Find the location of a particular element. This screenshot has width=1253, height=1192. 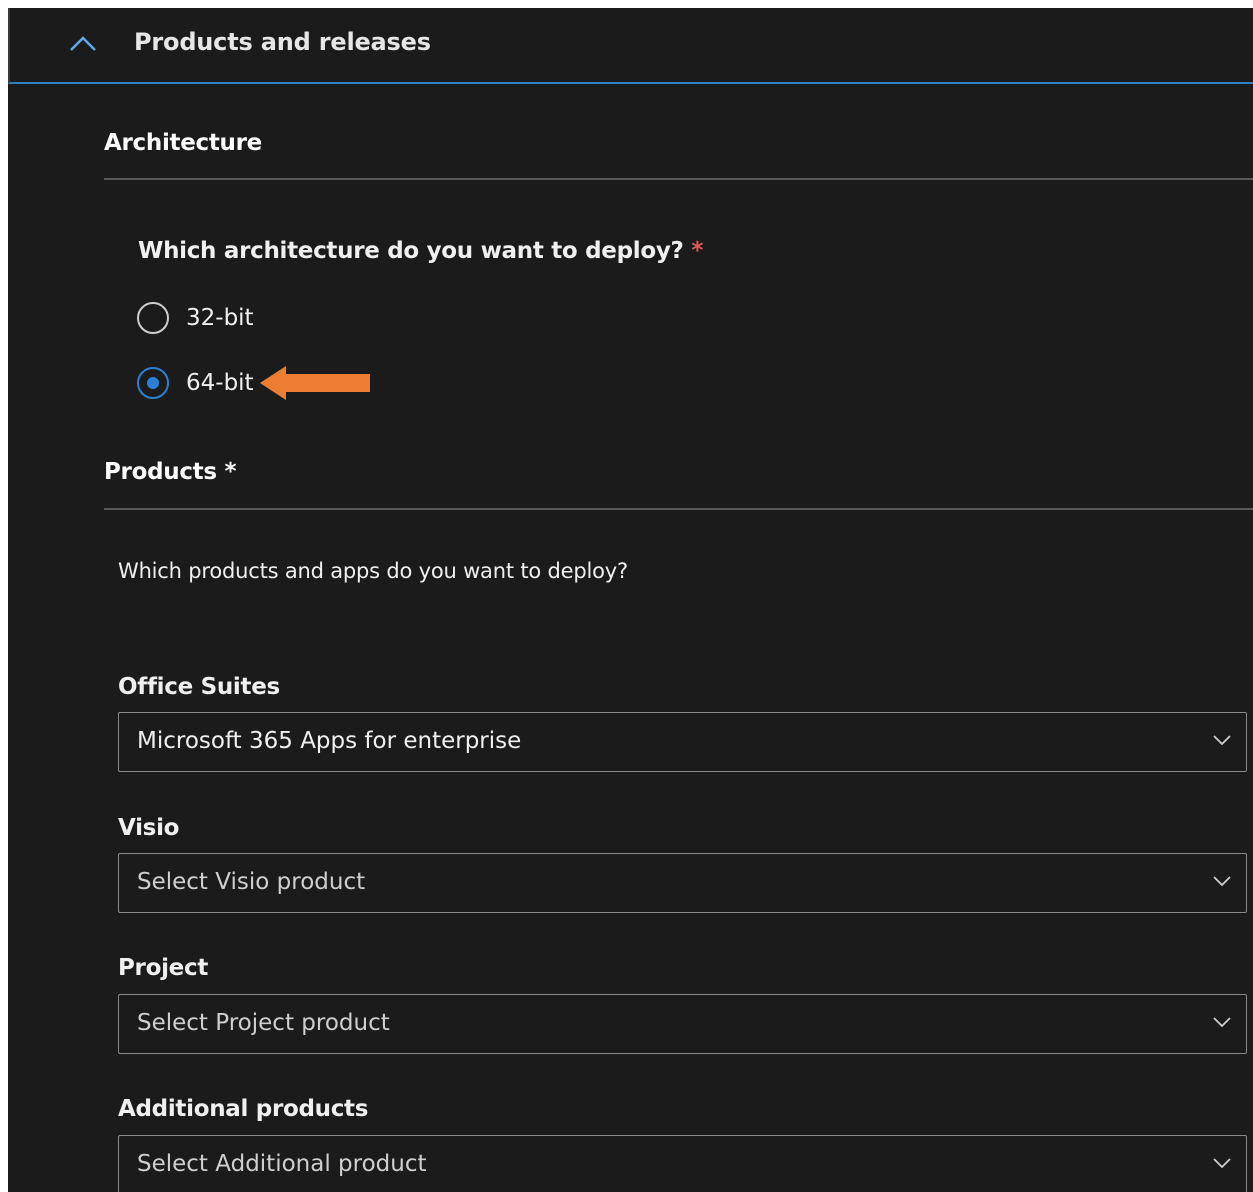

chevron-up-icon is located at coordinates (83, 43).